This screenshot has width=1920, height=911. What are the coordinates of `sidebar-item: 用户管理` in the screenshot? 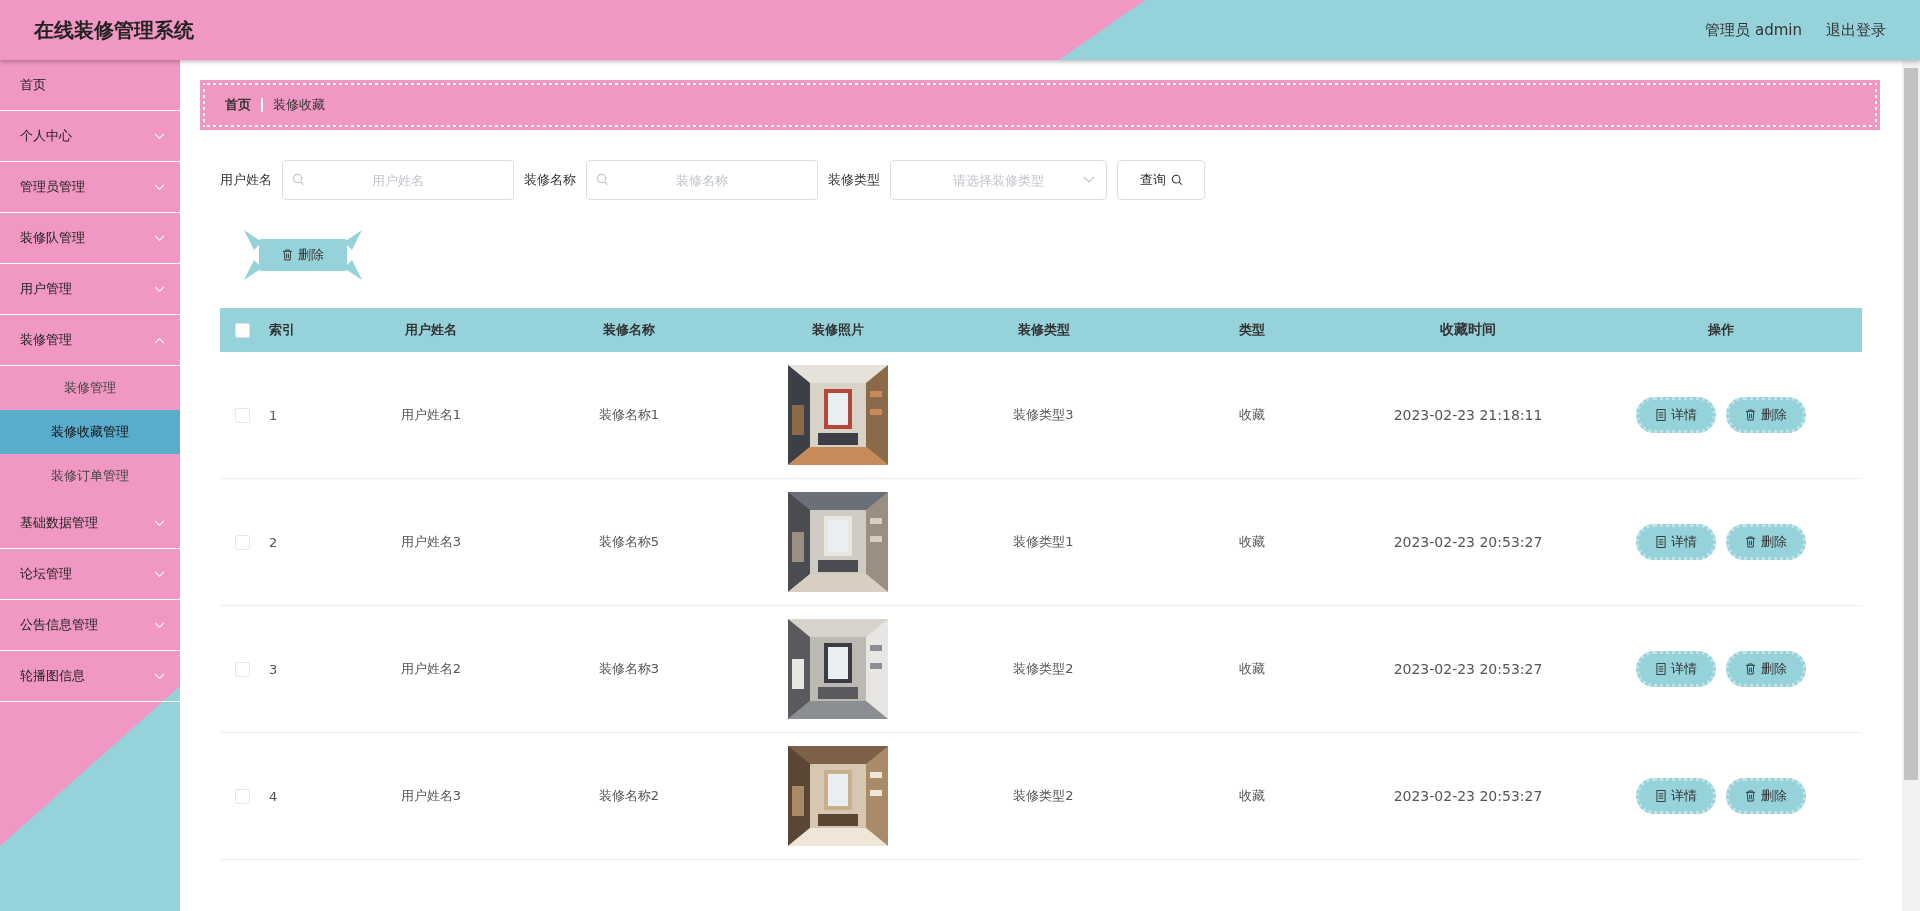 It's located at (90, 289).